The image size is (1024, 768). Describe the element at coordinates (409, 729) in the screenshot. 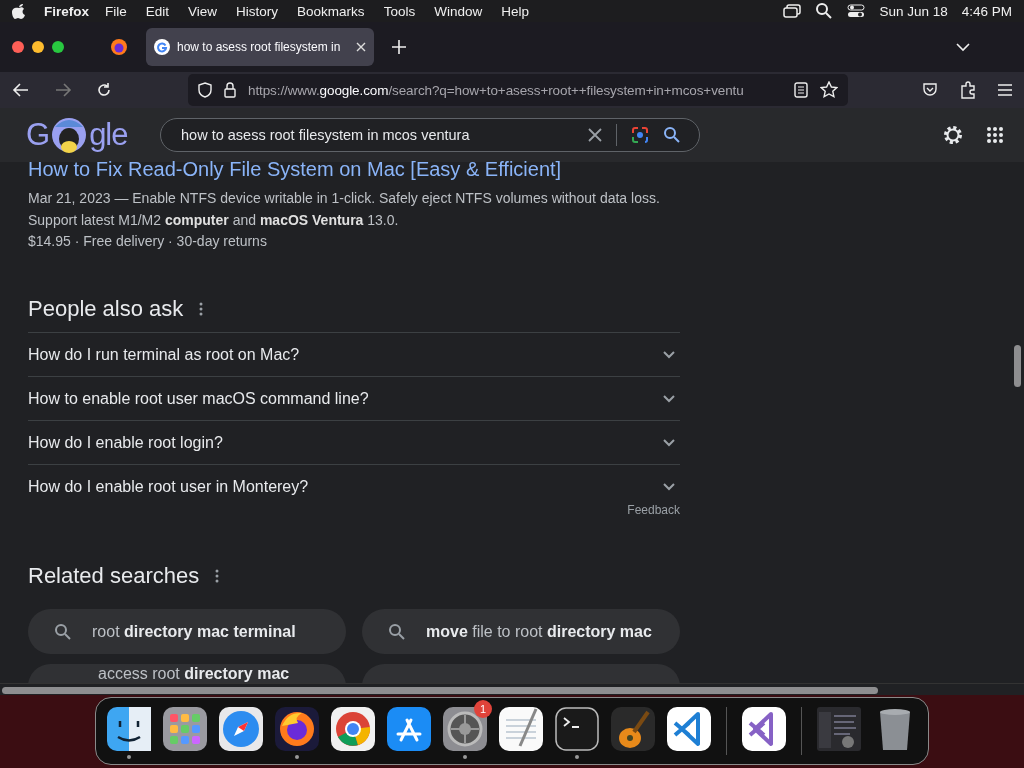

I see `appstore-app-icon` at that location.